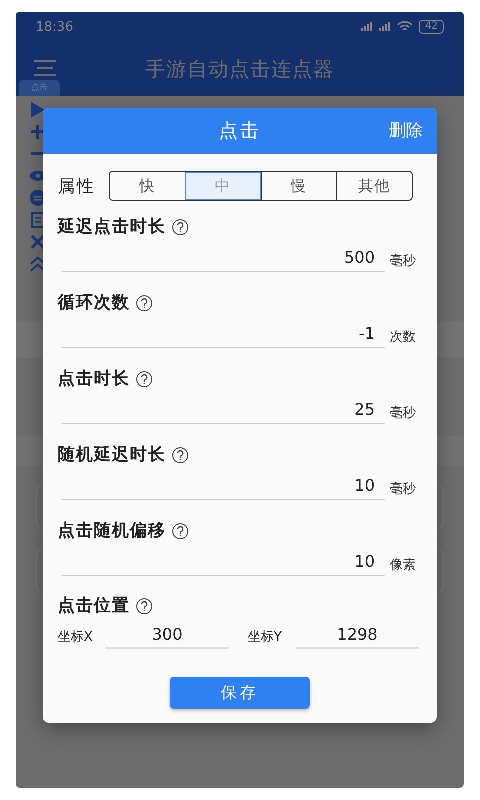  Describe the element at coordinates (38, 110) in the screenshot. I see `play-icon` at that location.